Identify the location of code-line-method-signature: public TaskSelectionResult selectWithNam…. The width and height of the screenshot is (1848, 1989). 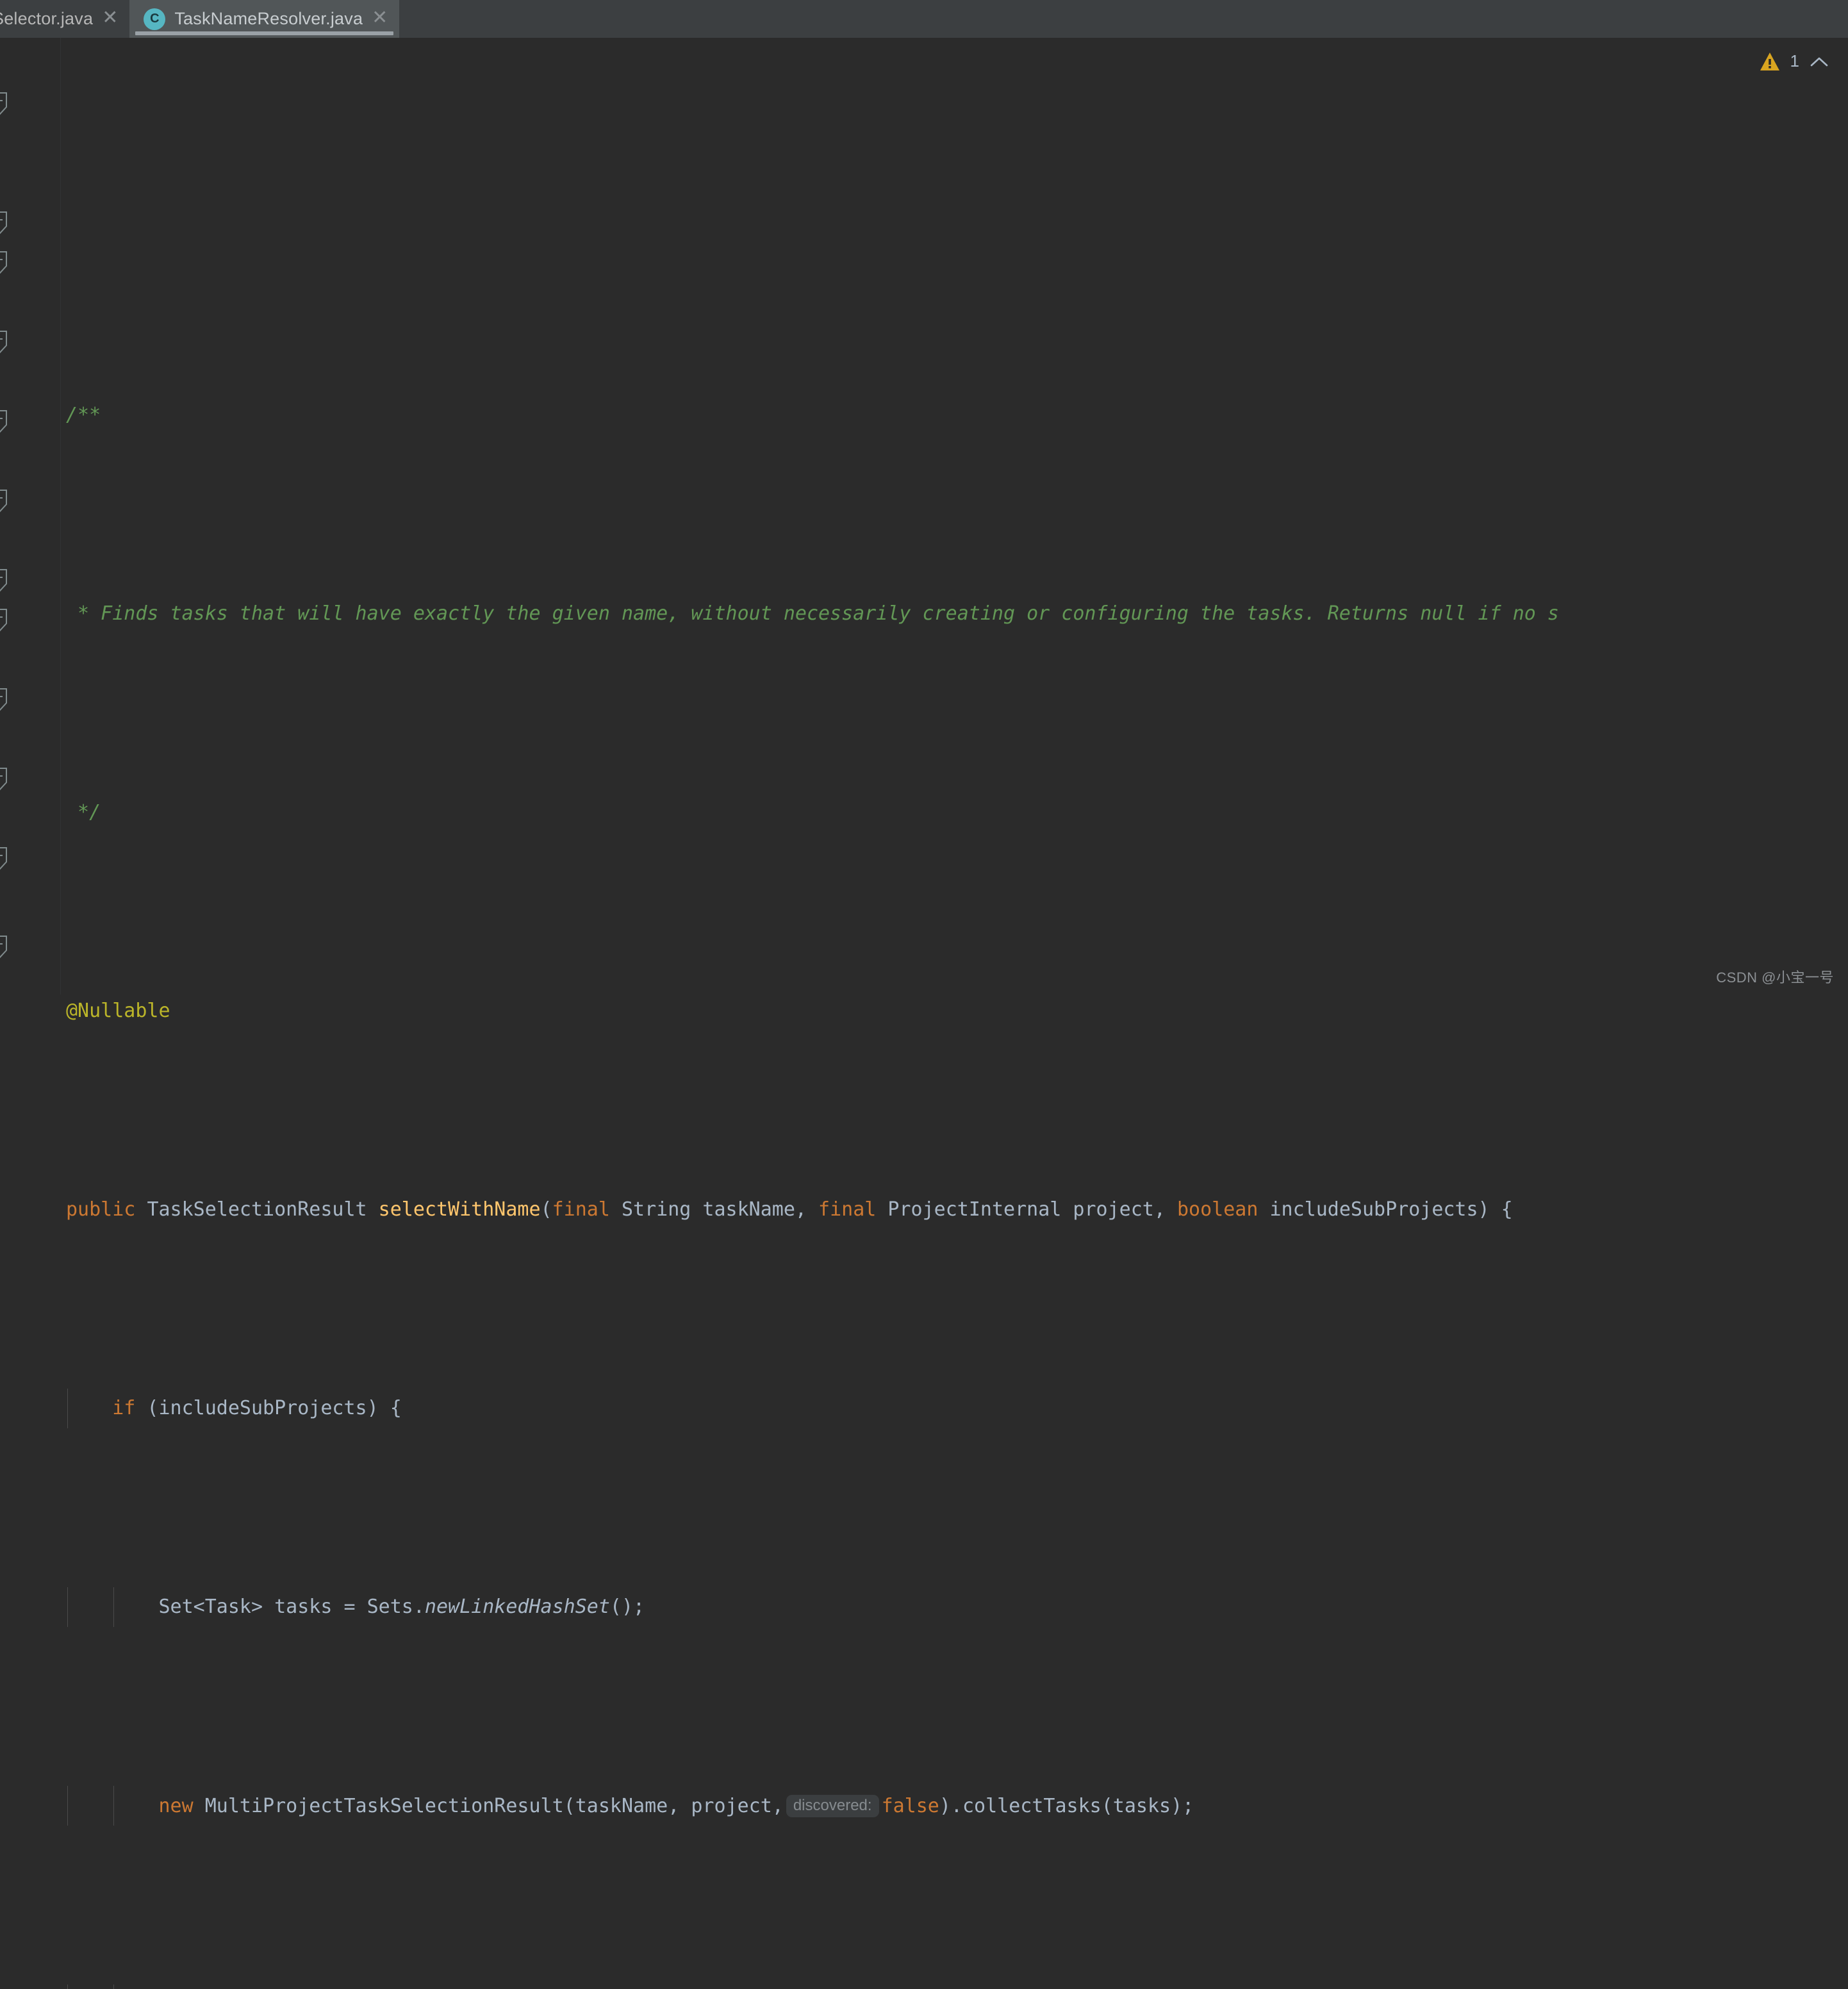
(924, 1210).